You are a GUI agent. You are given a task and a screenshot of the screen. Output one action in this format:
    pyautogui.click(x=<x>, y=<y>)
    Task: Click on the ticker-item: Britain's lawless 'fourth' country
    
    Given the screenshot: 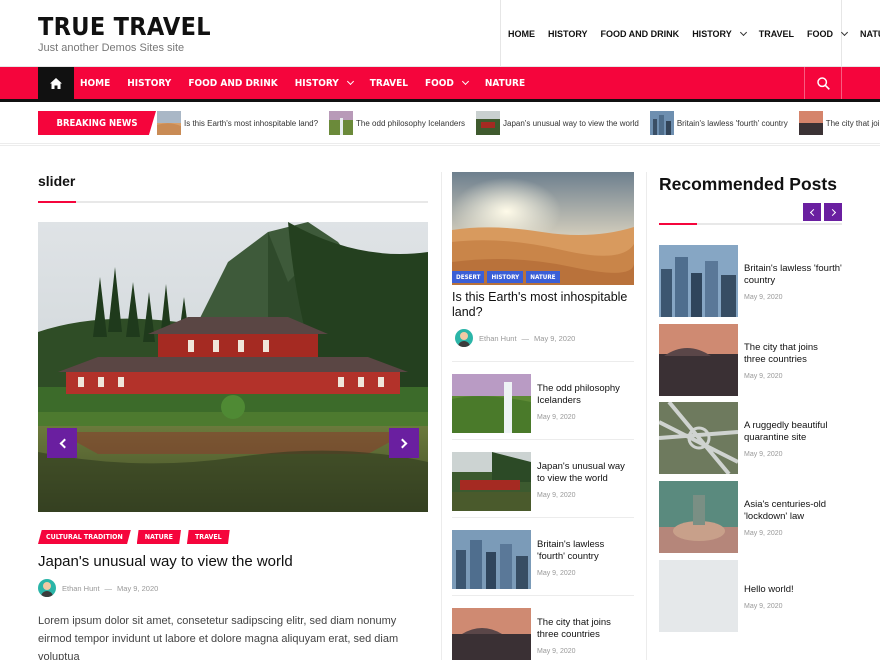 What is the action you would take?
    pyautogui.click(x=718, y=123)
    